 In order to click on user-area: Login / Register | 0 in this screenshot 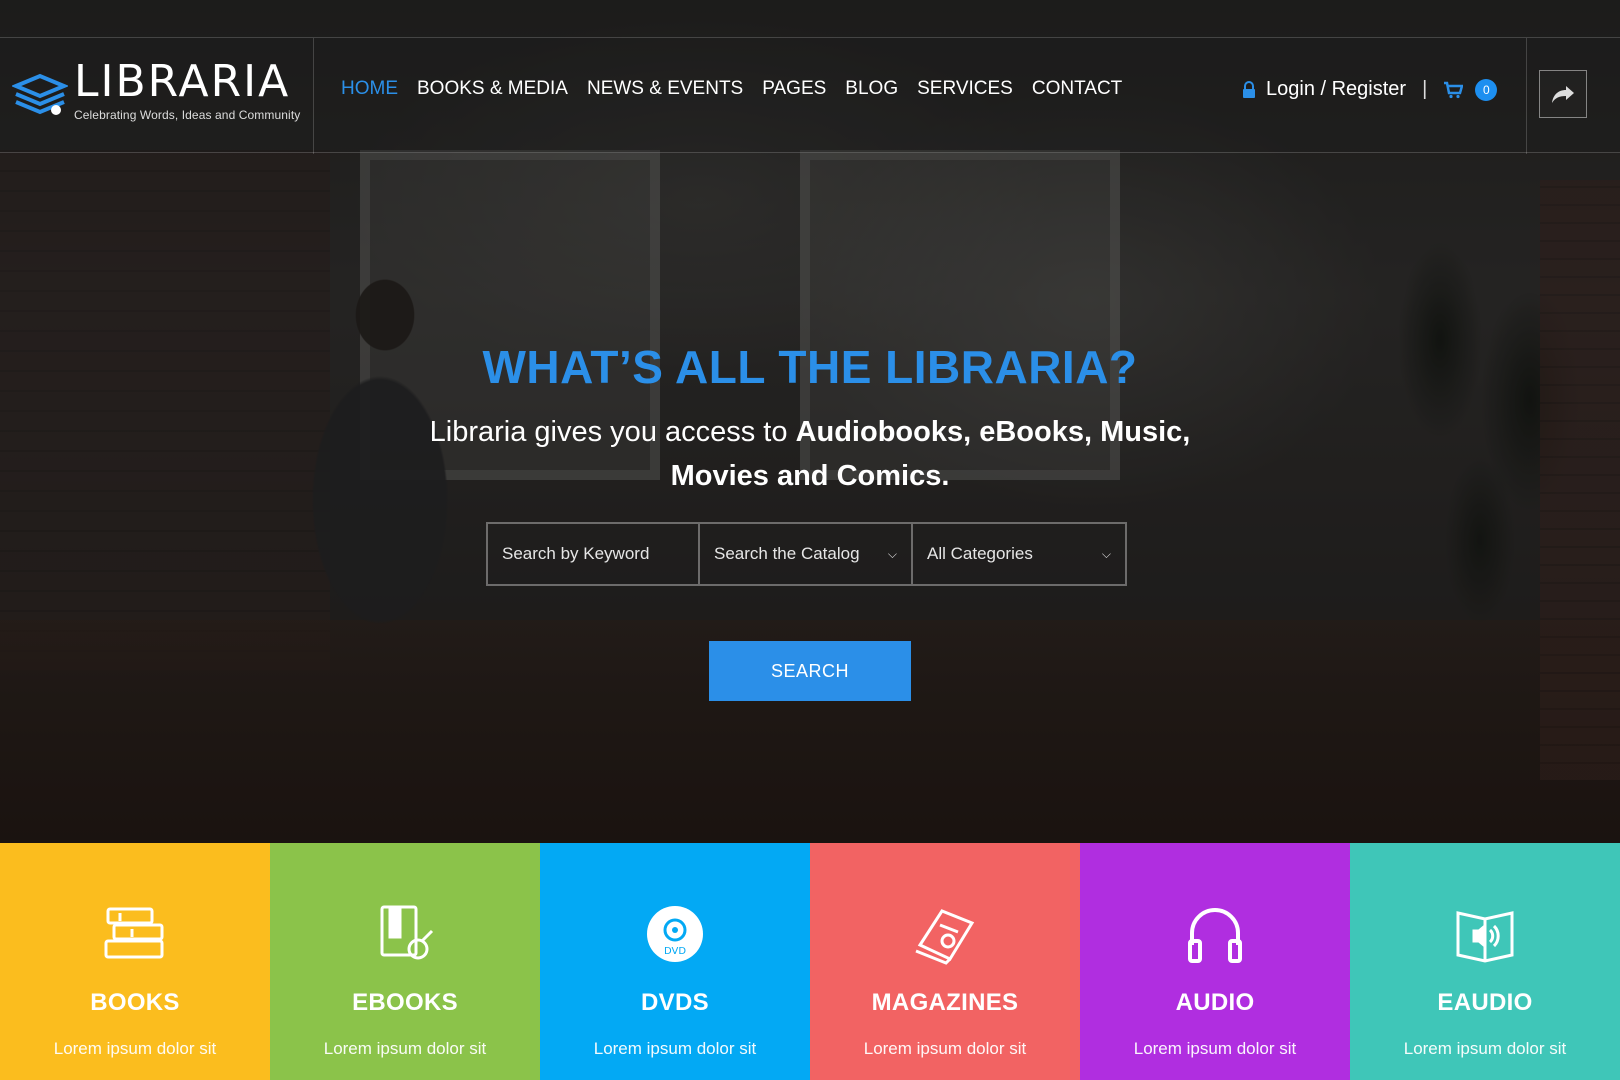, I will do `click(1370, 89)`.